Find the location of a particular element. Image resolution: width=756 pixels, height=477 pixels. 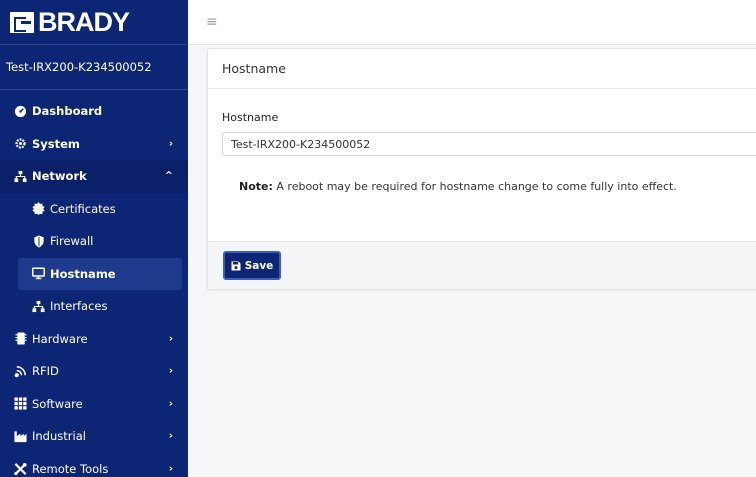

sidebar-item-hardware: Hardware › is located at coordinates (94, 339).